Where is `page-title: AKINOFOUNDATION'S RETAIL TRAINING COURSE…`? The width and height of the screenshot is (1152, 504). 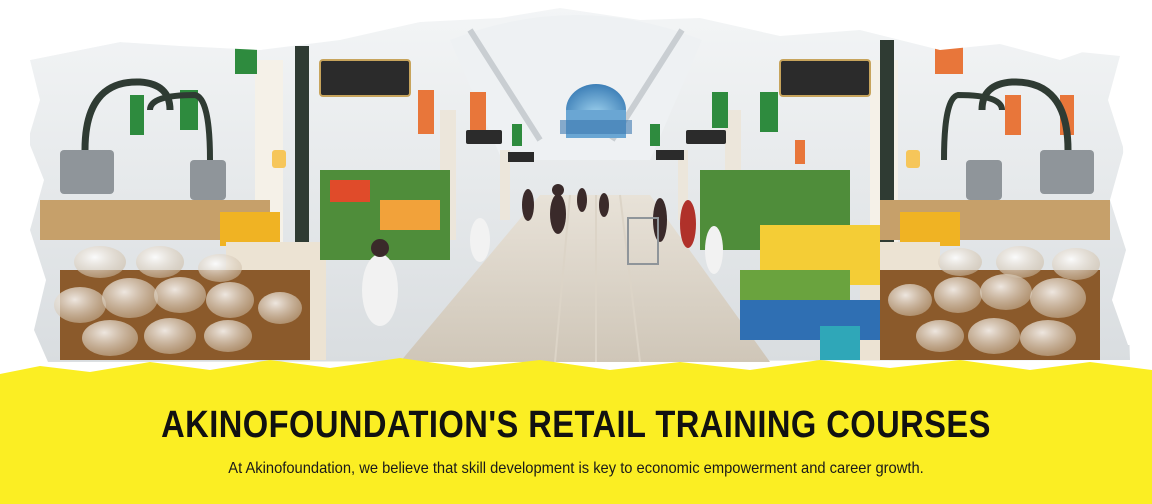 page-title: AKINOFOUNDATION'S RETAIL TRAINING COURSE… is located at coordinates (576, 425).